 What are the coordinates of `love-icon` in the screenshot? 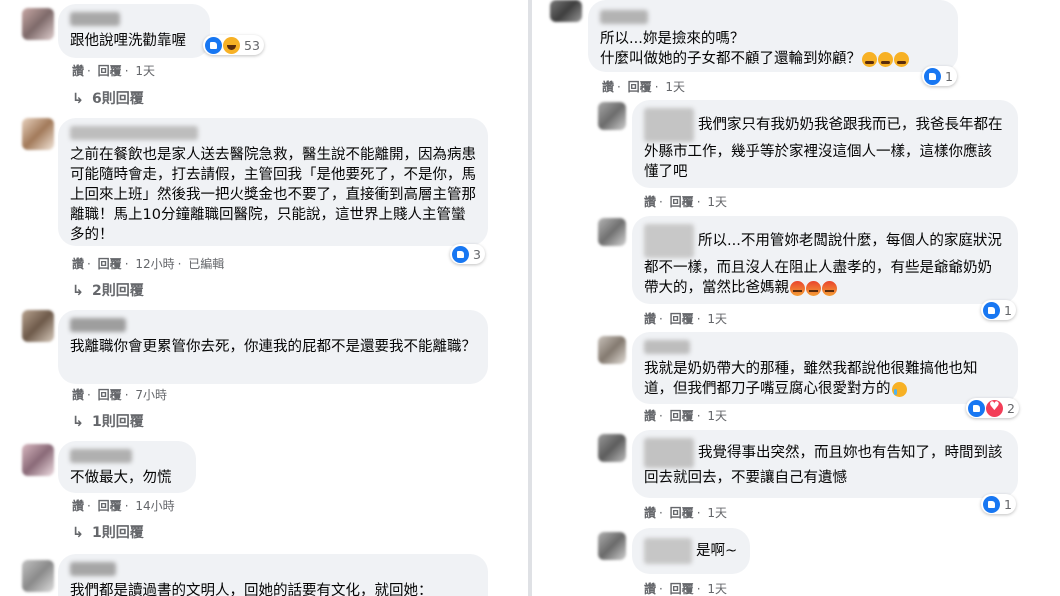 It's located at (994, 408).